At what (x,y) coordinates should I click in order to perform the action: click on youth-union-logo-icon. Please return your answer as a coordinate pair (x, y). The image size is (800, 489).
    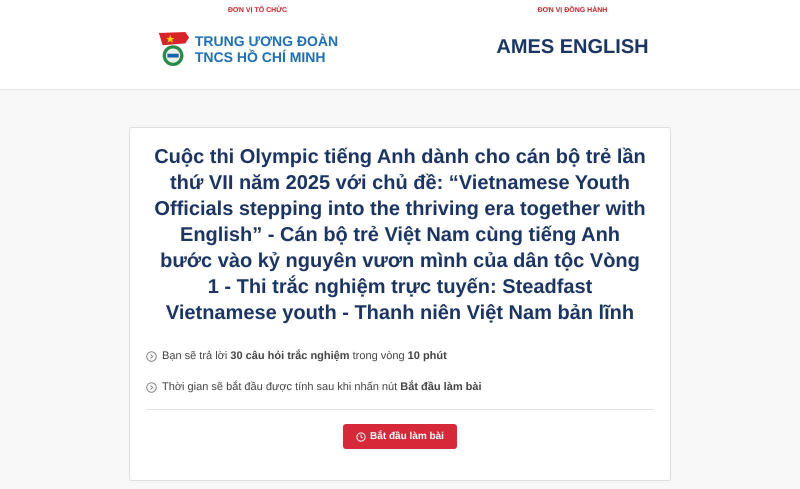
    Looking at the image, I should click on (173, 49).